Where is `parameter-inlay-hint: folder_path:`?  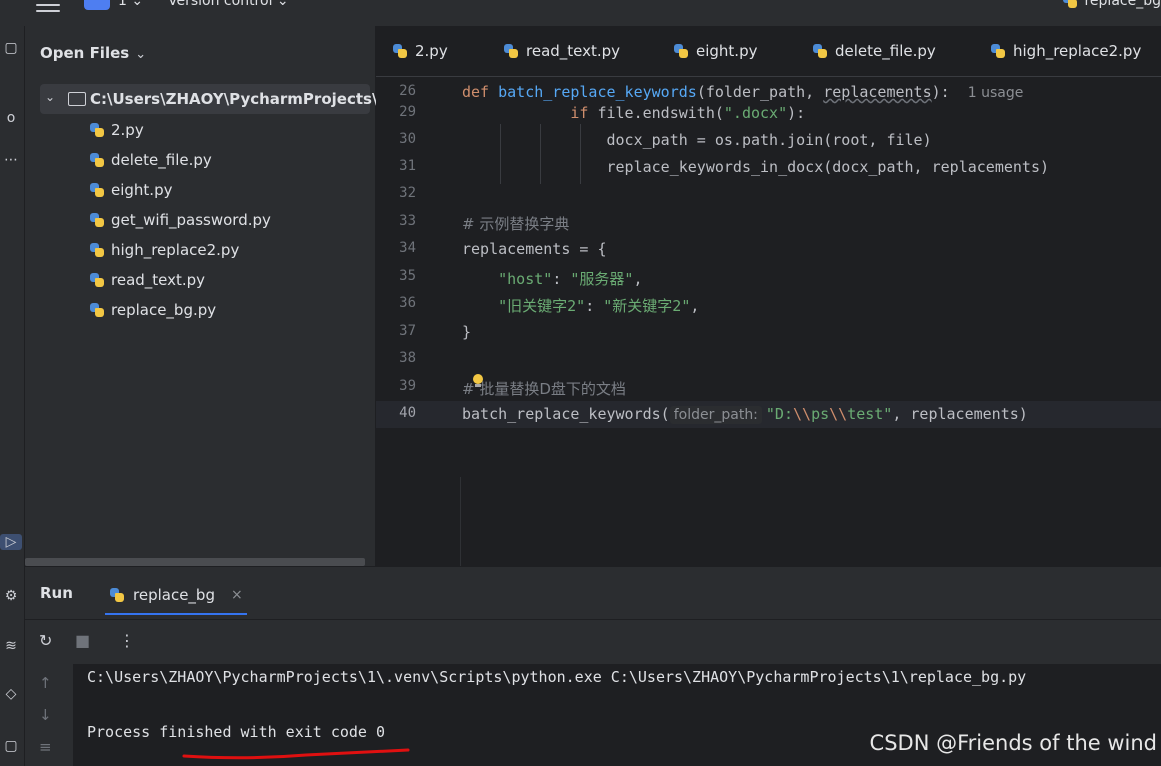 parameter-inlay-hint: folder_path: is located at coordinates (715, 415).